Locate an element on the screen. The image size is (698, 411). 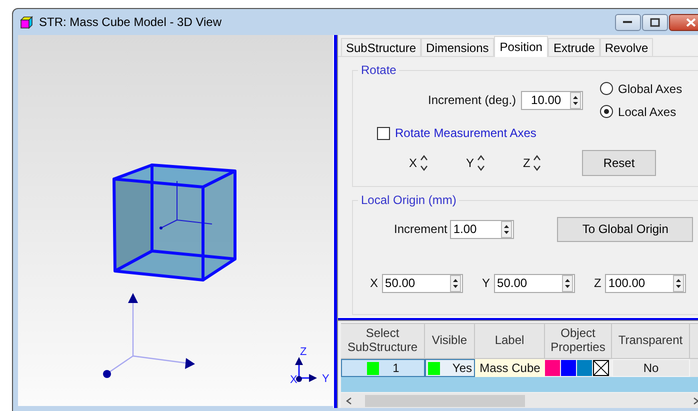
column-header: Visible is located at coordinates (450, 341).